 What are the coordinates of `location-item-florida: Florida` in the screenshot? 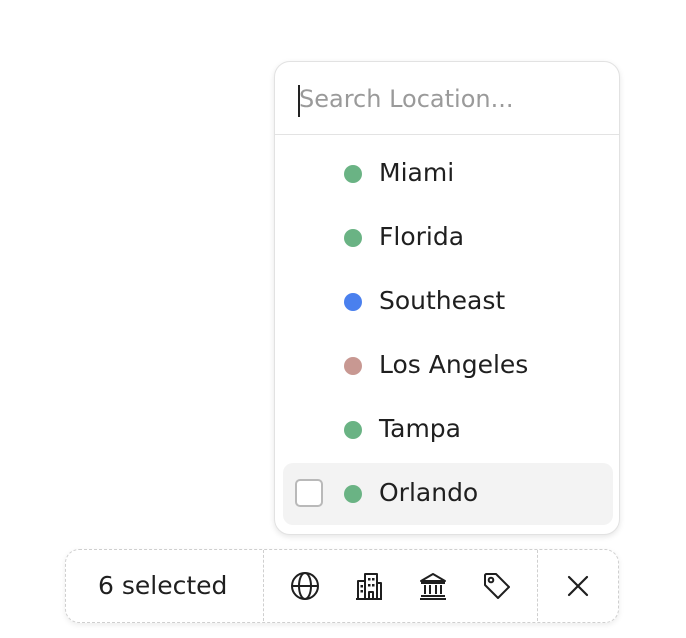 It's located at (448, 238).